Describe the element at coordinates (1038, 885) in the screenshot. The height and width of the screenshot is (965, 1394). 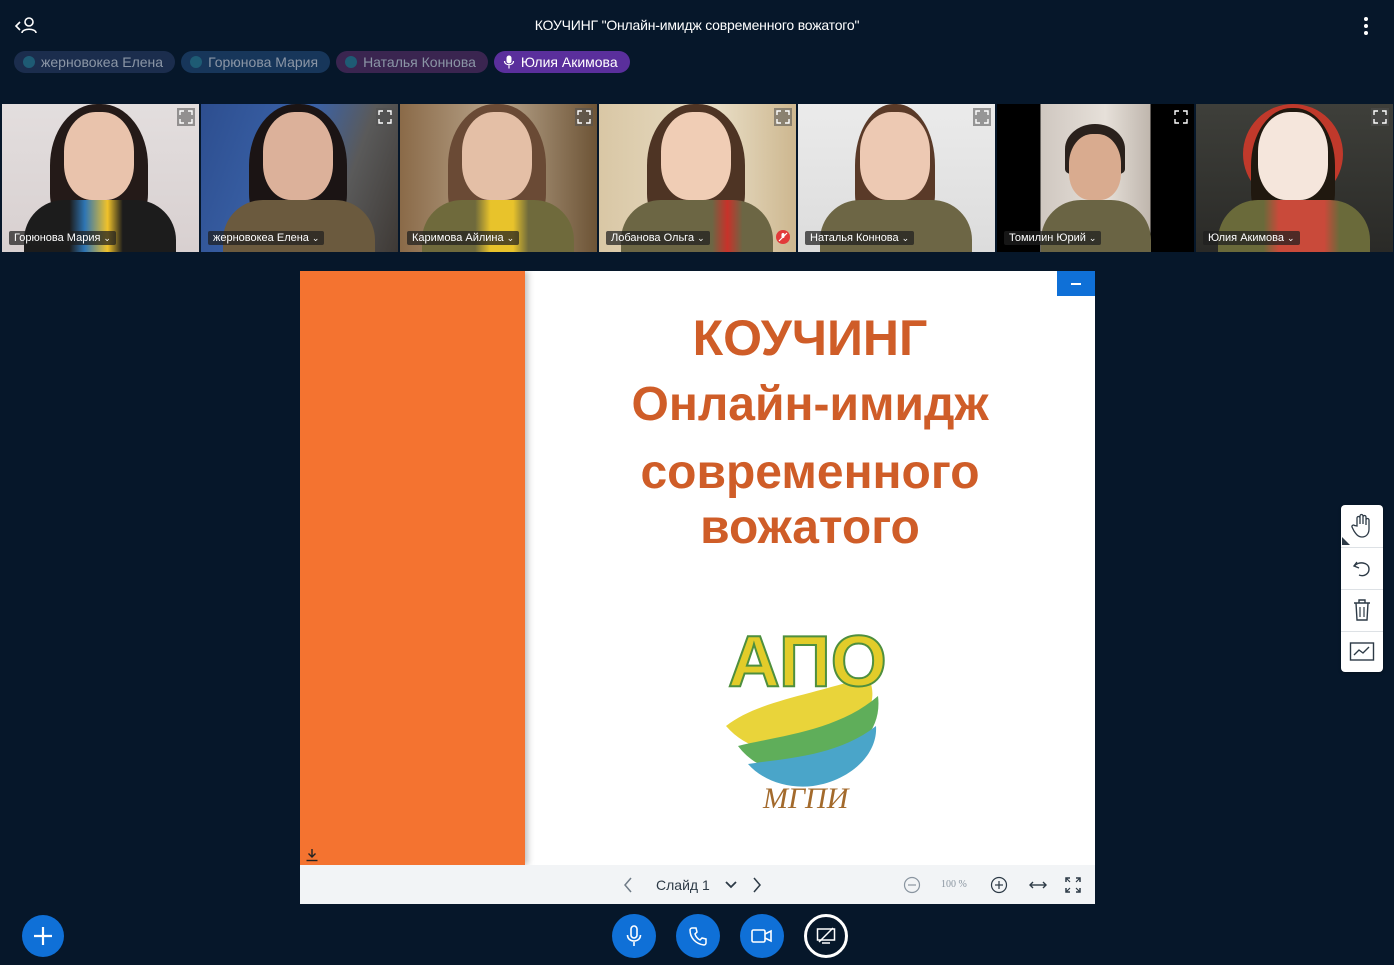
I see `fit-to-width-button` at that location.